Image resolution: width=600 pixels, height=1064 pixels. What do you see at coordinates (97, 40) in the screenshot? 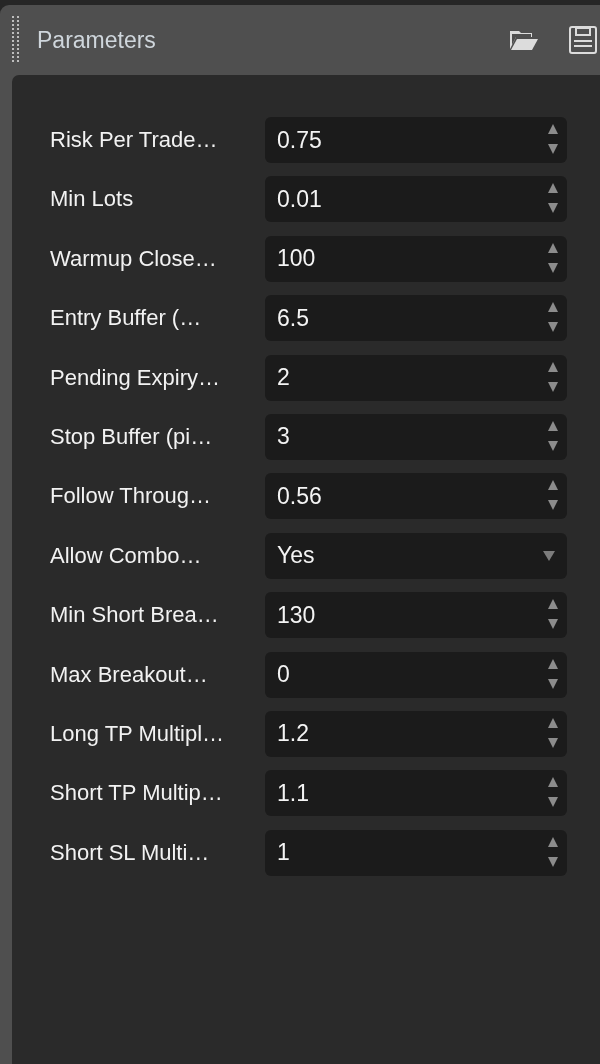
I see `panel-title: Parameters` at bounding box center [97, 40].